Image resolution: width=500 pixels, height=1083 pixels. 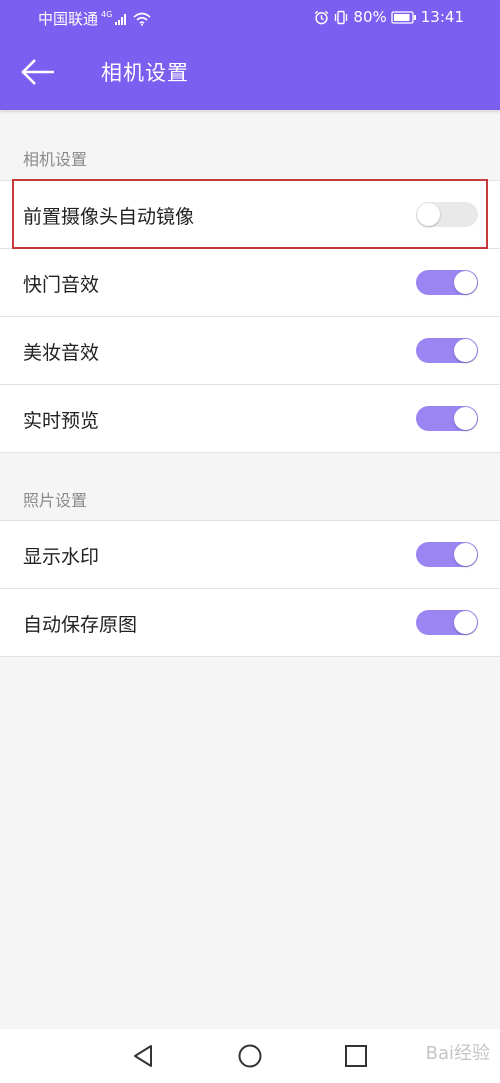 What do you see at coordinates (447, 418) in the screenshot?
I see `live-preview-toggle` at bounding box center [447, 418].